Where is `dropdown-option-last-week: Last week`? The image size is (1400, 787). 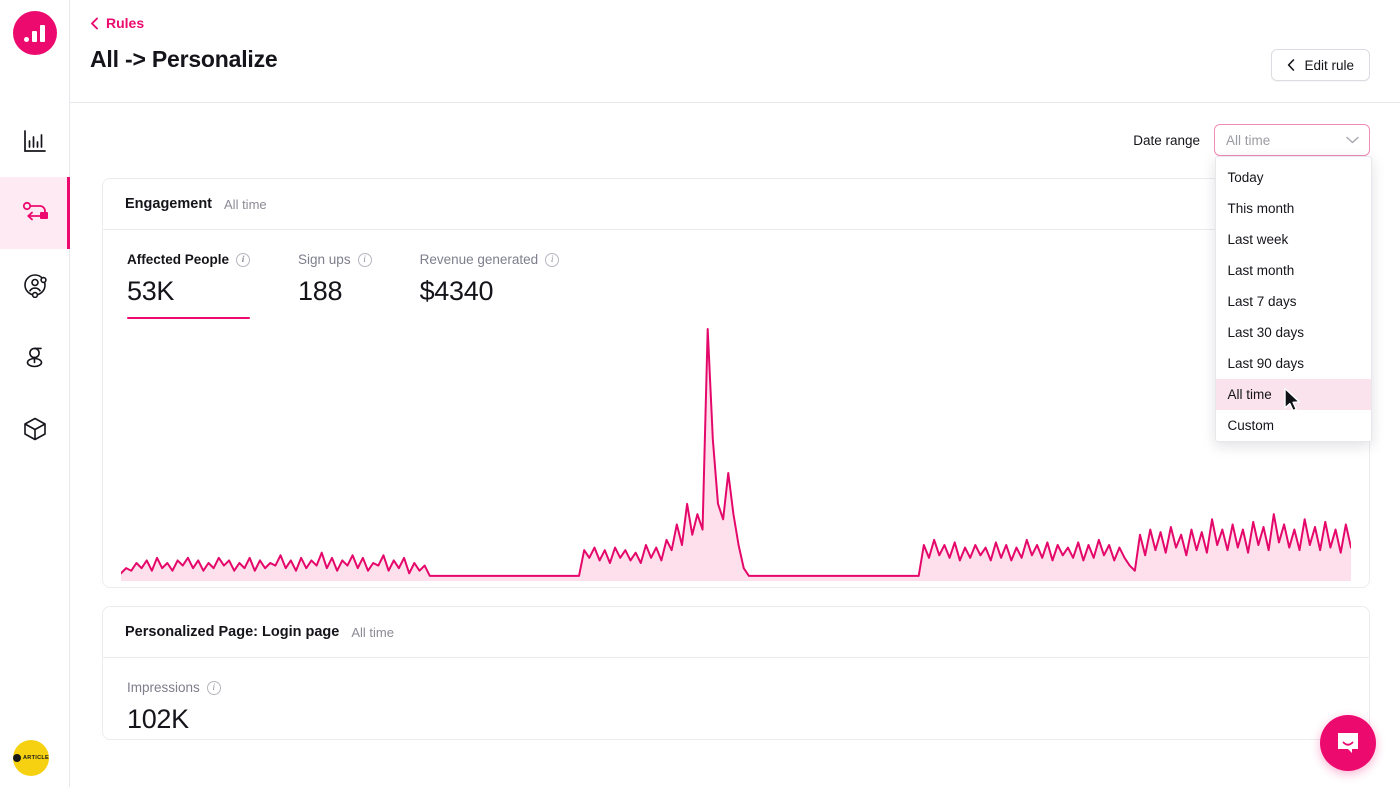 dropdown-option-last-week: Last week is located at coordinates (1293, 239).